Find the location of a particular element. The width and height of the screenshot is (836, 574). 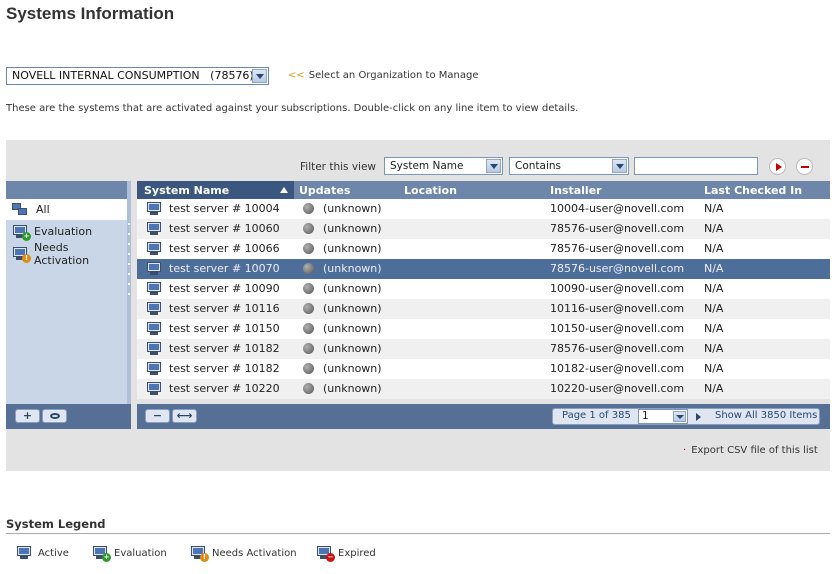

organization-select: NOVELL INTERNAL CONSUMPTION (78576) is located at coordinates (137, 76).